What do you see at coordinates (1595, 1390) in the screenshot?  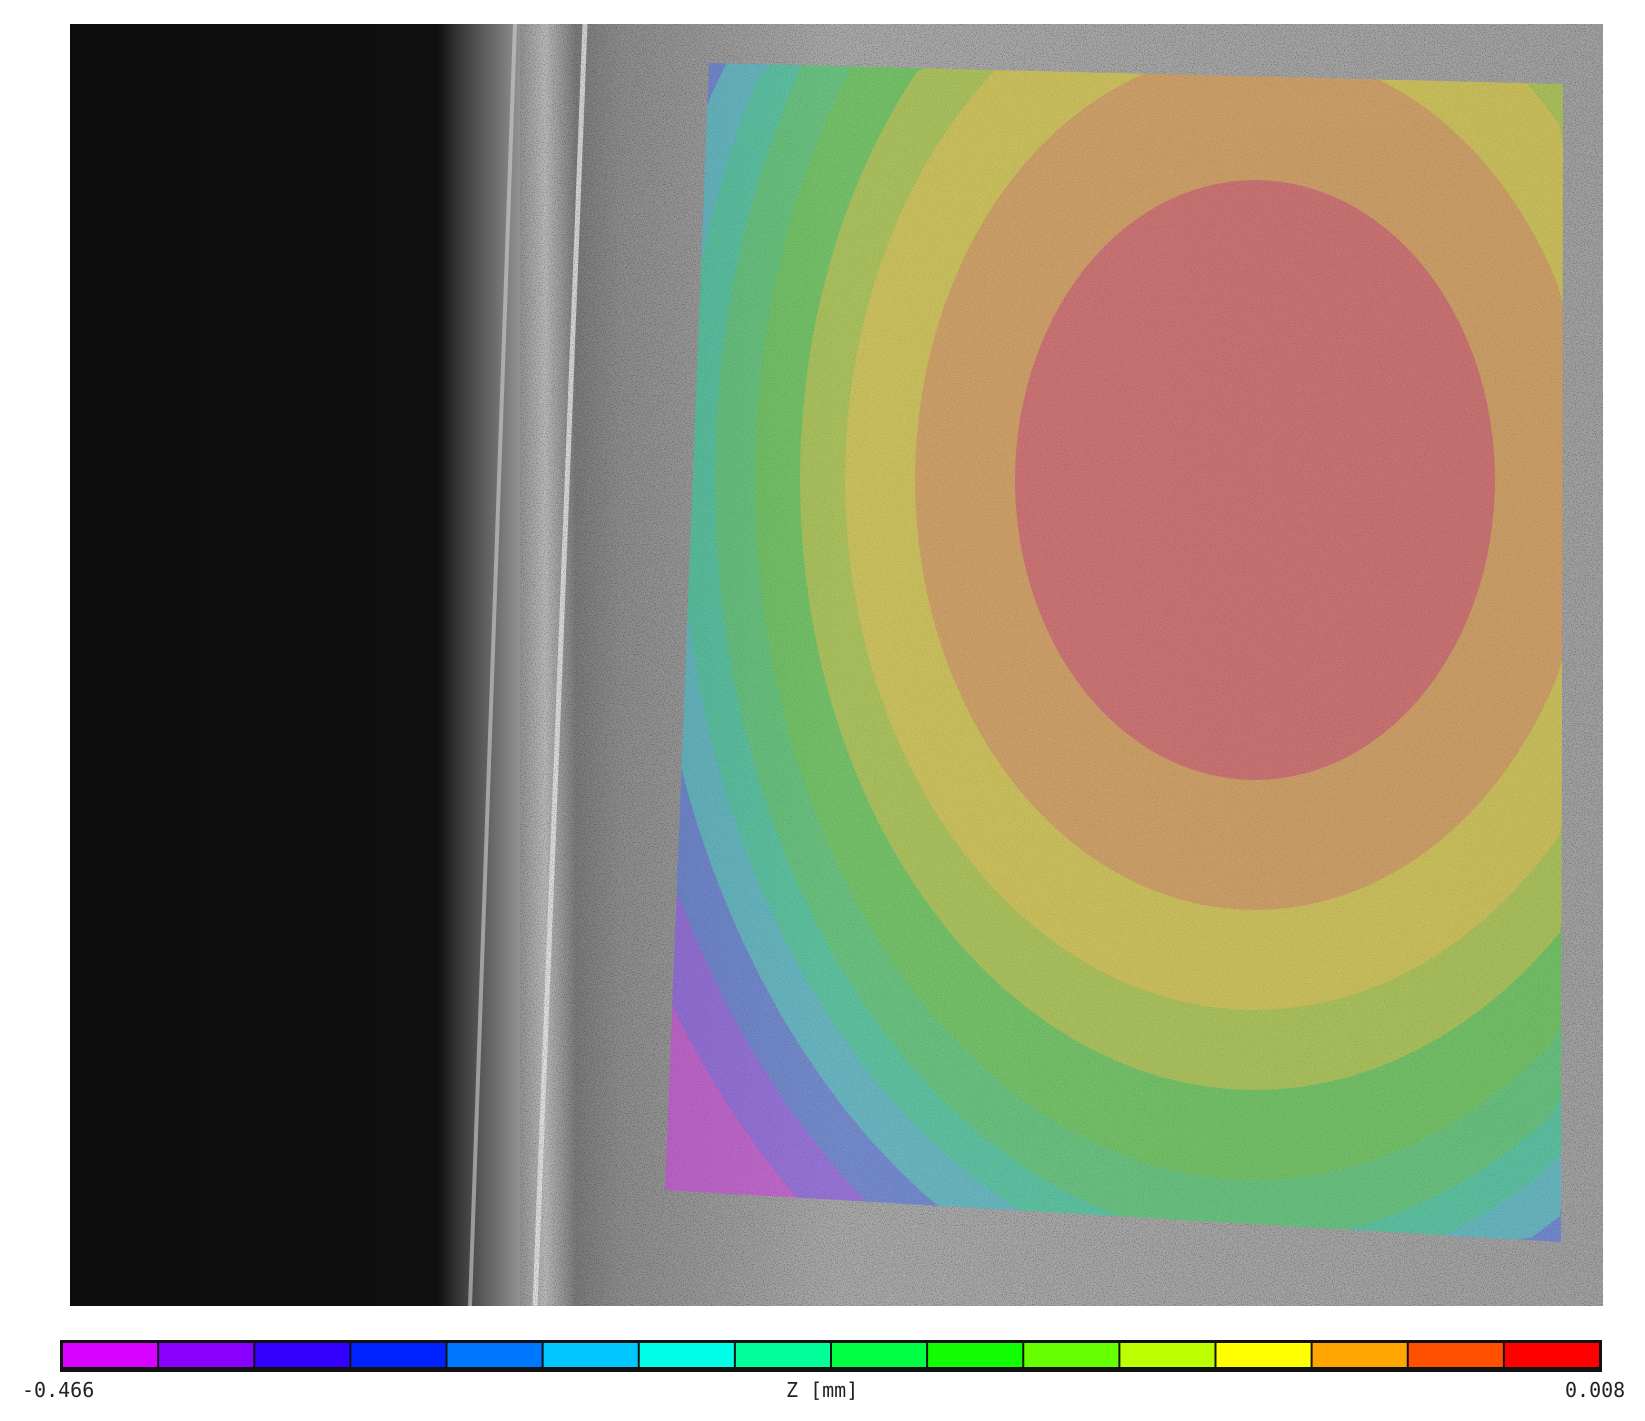 I see `colorbar-max-label: 0.008` at bounding box center [1595, 1390].